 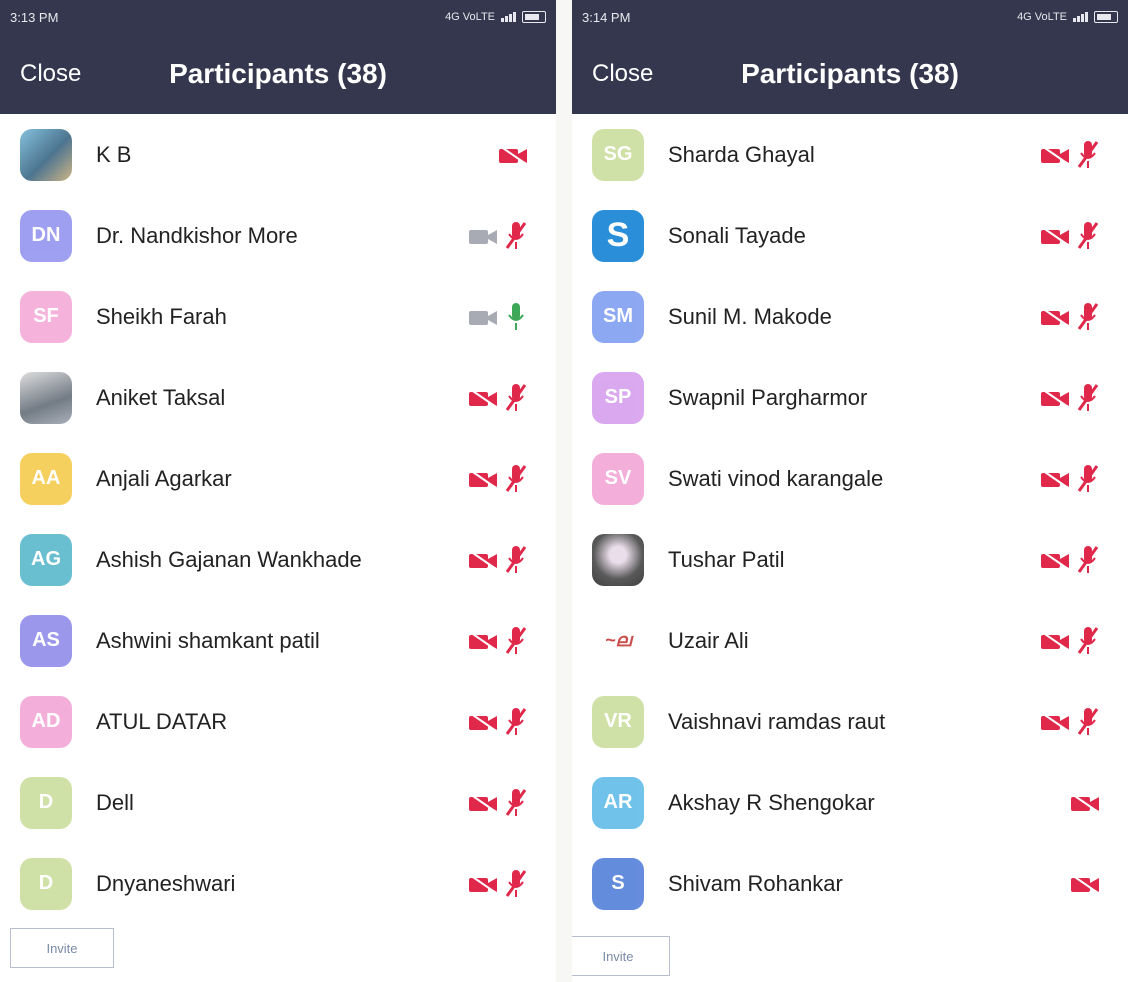 What do you see at coordinates (618, 397) in the screenshot?
I see `avatar: SP` at bounding box center [618, 397].